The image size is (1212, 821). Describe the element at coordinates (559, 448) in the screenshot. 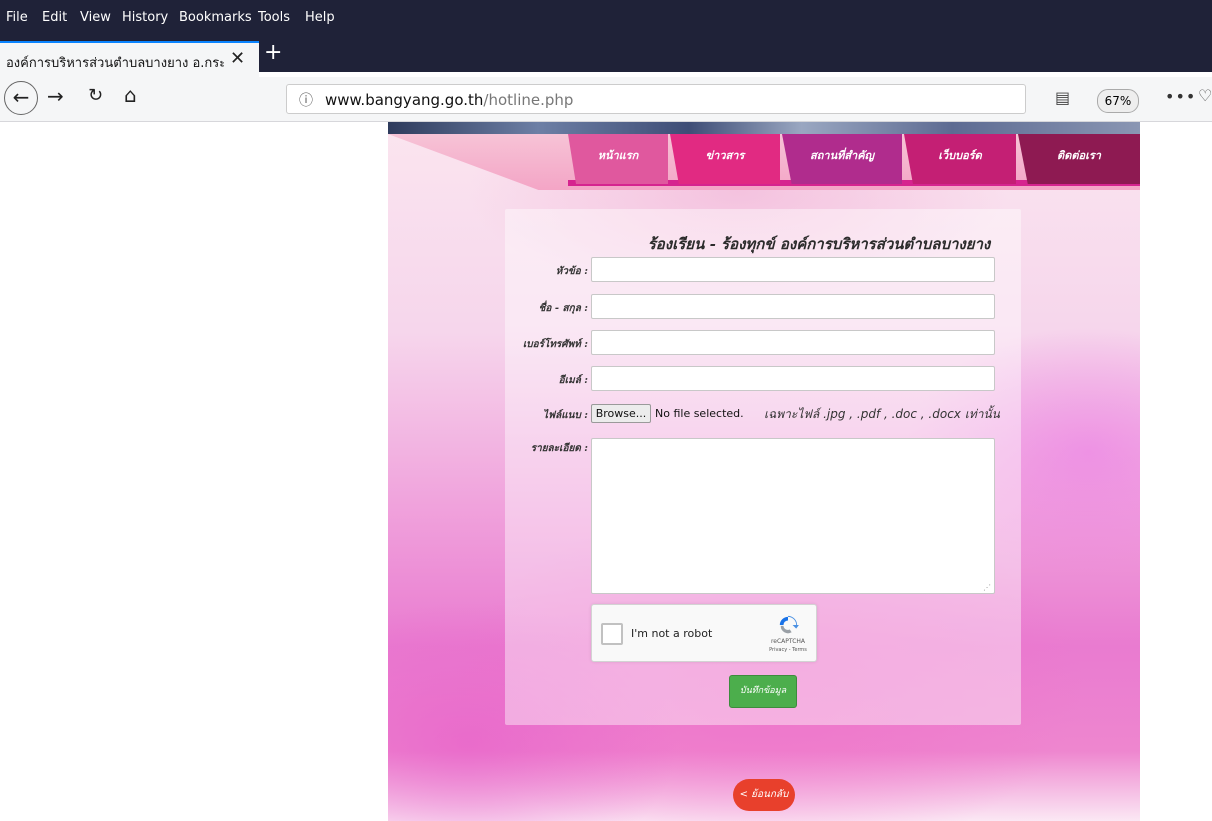

I see `label-details: รายละเอียด :` at that location.